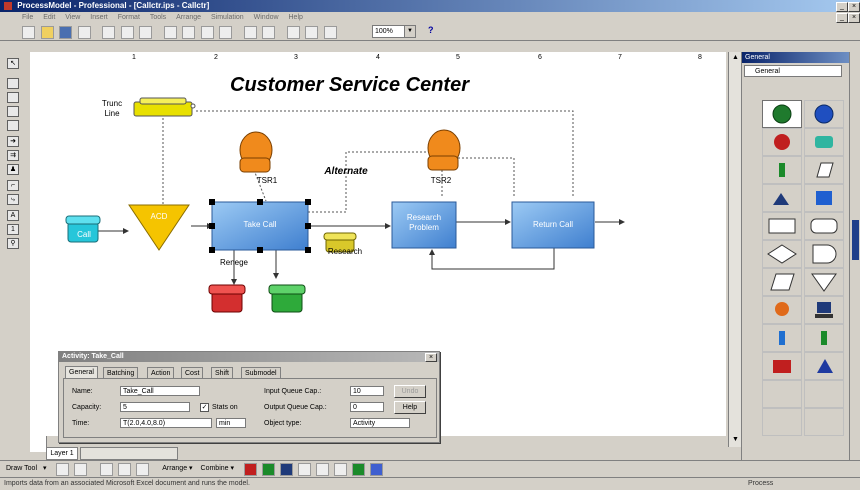 The height and width of the screenshot is (490, 860). What do you see at coordinates (66, 32) in the screenshot?
I see `save-icon` at bounding box center [66, 32].